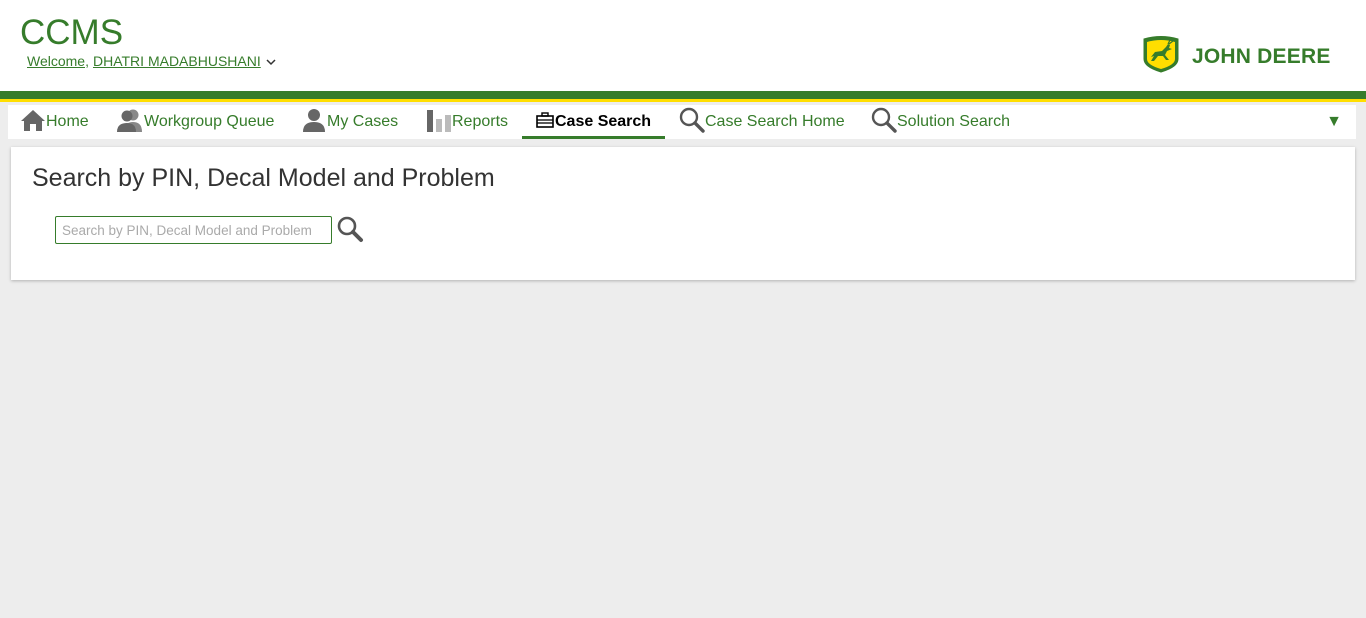 The image size is (1366, 618). Describe the element at coordinates (603, 121) in the screenshot. I see `nav-label-case-search: Case Search` at that location.